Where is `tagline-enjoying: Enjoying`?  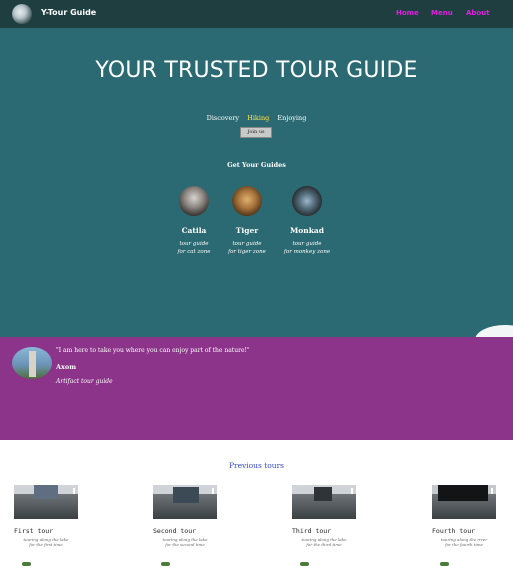 tagline-enjoying: Enjoying is located at coordinates (292, 118).